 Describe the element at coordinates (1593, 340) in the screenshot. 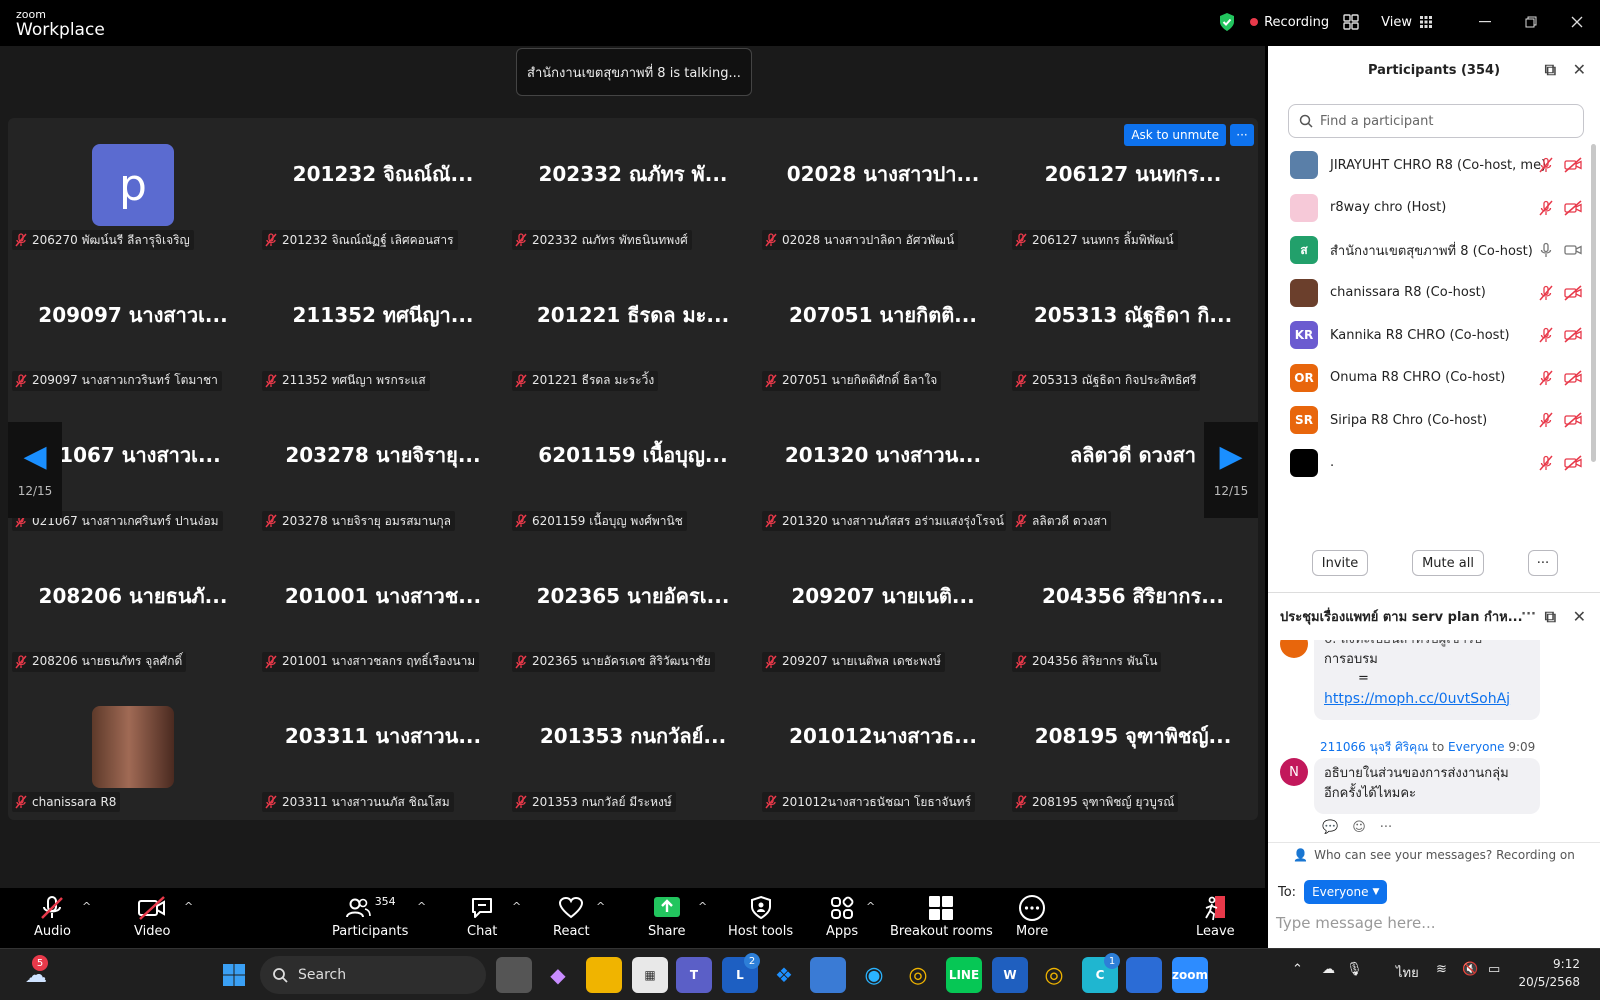

I see `participant-list-scrollbar` at that location.